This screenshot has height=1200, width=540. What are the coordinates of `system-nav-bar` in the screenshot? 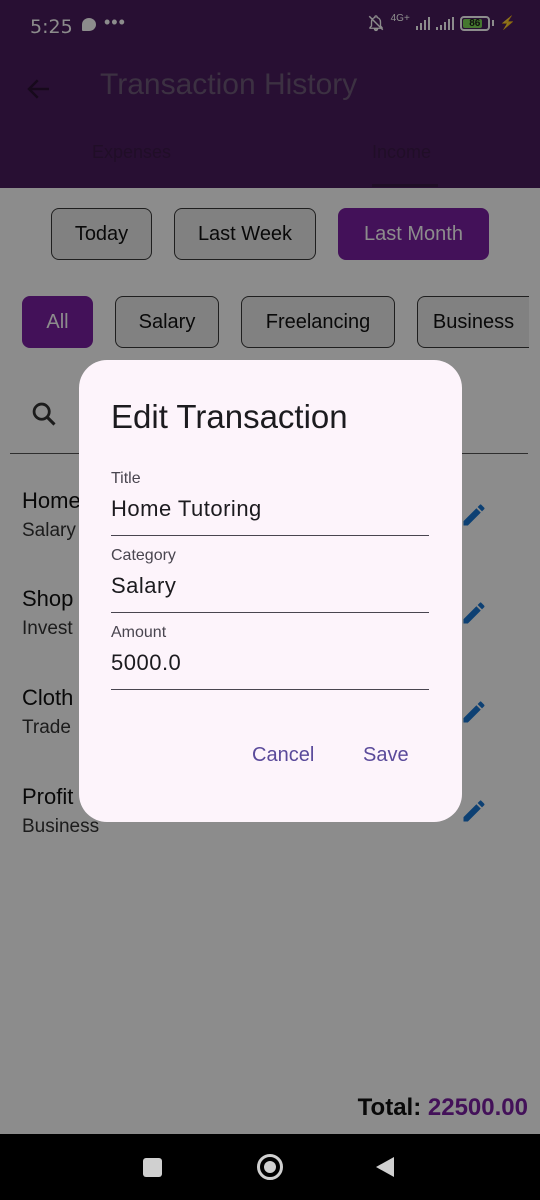 It's located at (270, 1167).